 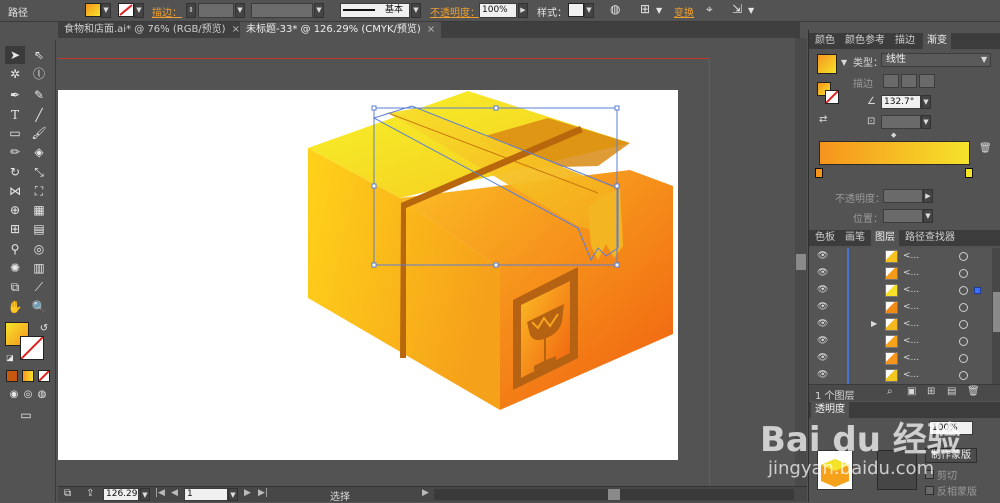 What do you see at coordinates (498, 10) in the screenshot?
I see `opacity-input: 100%` at bounding box center [498, 10].